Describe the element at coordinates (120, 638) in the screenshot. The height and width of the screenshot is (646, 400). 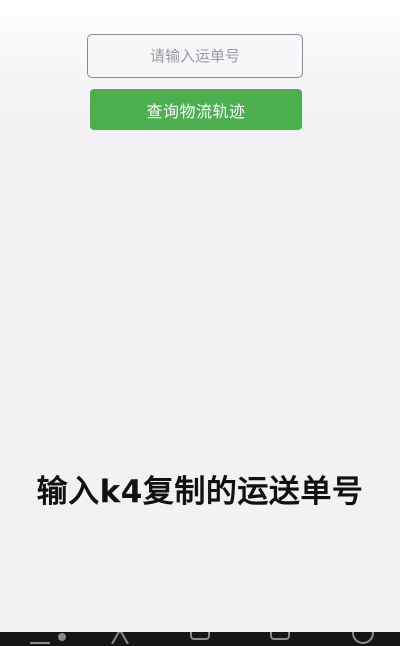
I see `home-icon` at that location.